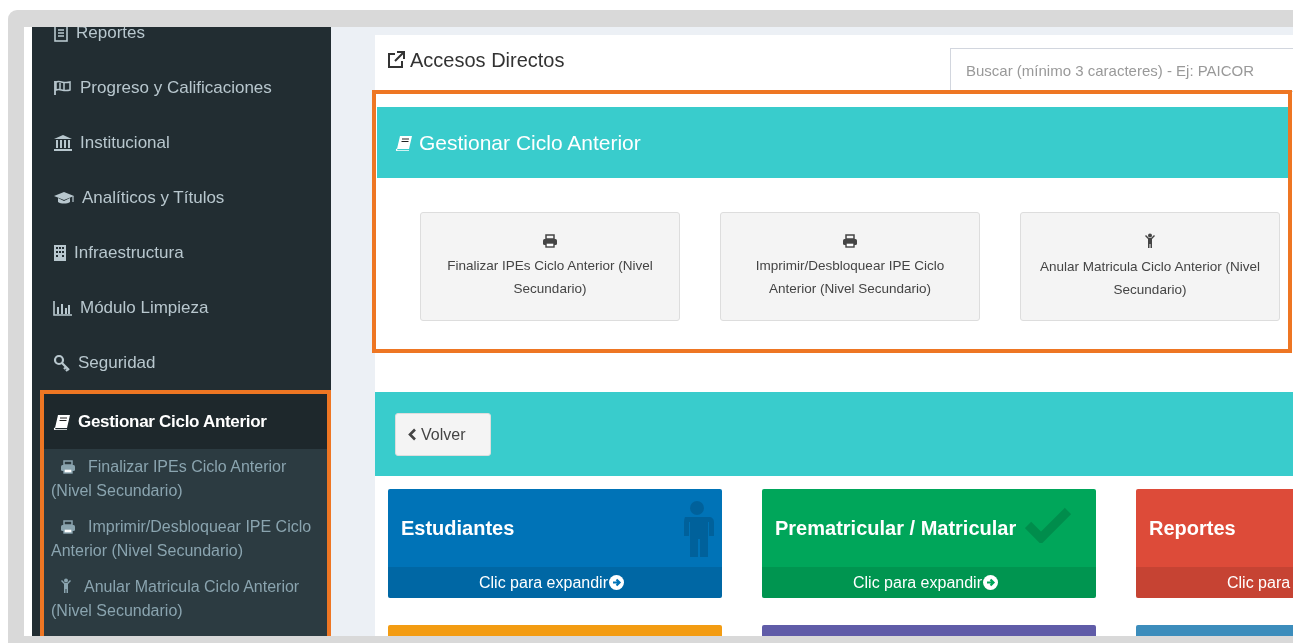 The width and height of the screenshot is (1293, 643). What do you see at coordinates (896, 528) in the screenshot?
I see `tile-title: Prematricular / Matricular` at bounding box center [896, 528].